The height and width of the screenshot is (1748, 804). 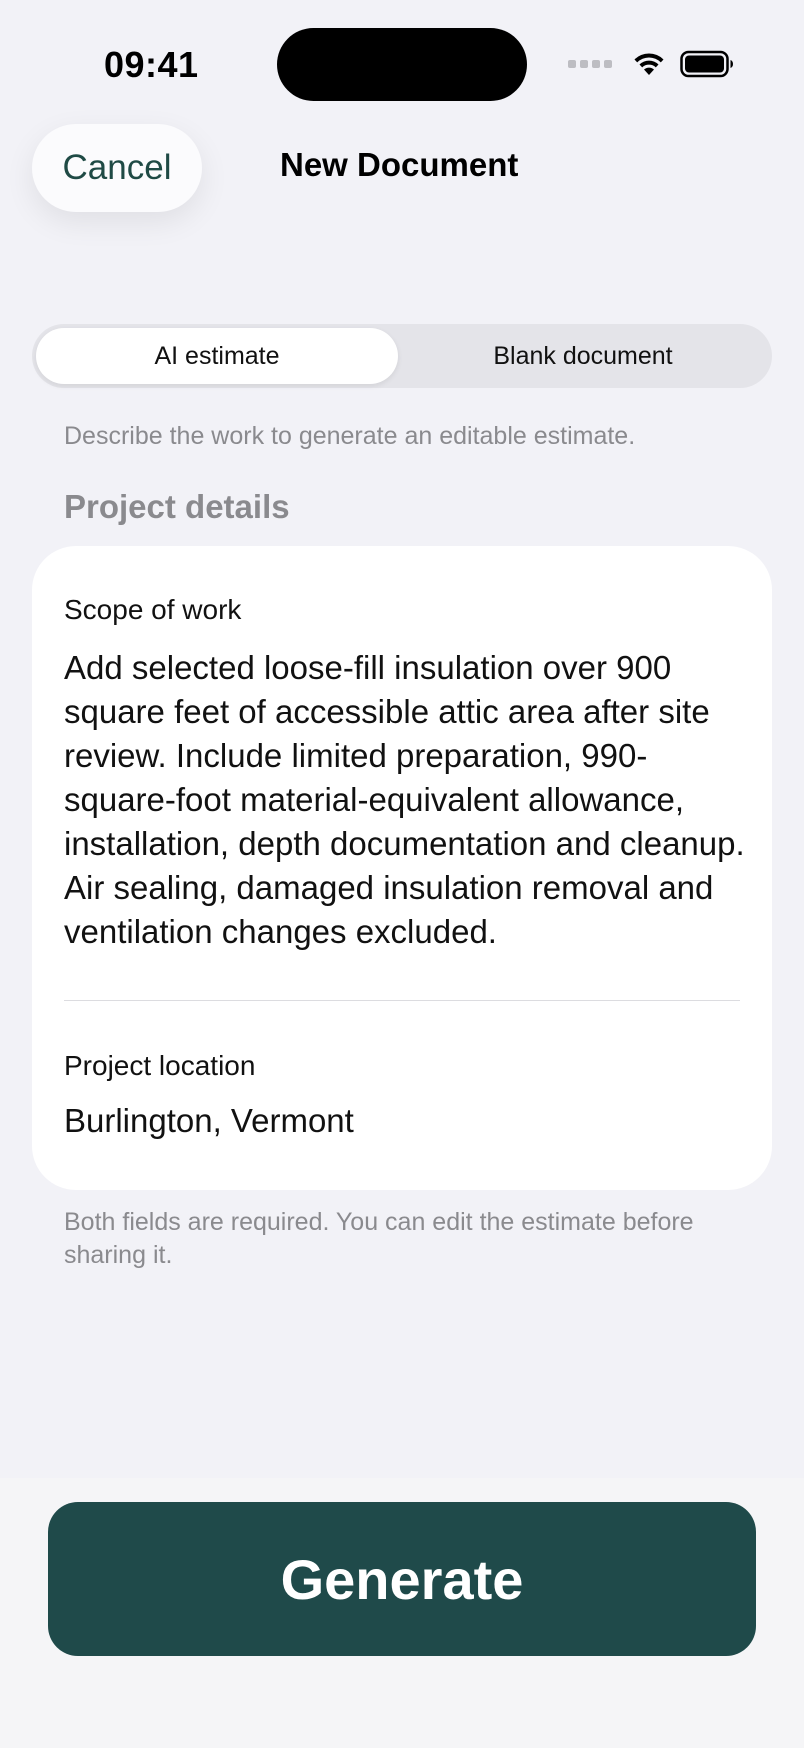 I want to click on page-title: New Document, so click(x=399, y=164).